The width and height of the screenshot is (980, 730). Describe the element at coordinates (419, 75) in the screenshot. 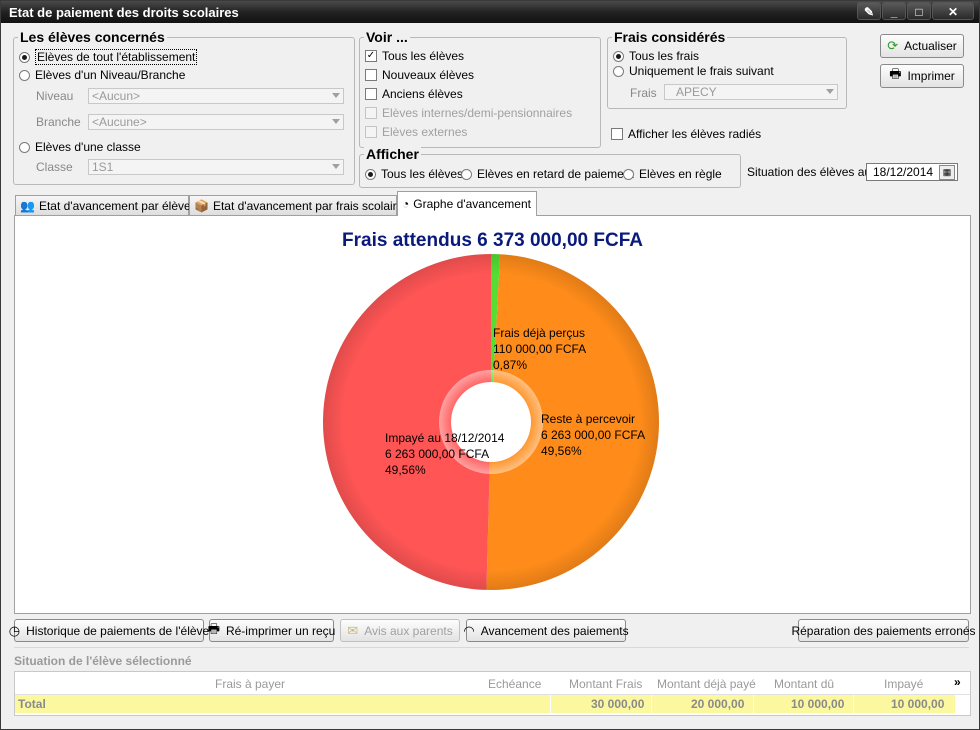

I see `voir-nouveaux-checkbox: Nouveaux élèves` at that location.